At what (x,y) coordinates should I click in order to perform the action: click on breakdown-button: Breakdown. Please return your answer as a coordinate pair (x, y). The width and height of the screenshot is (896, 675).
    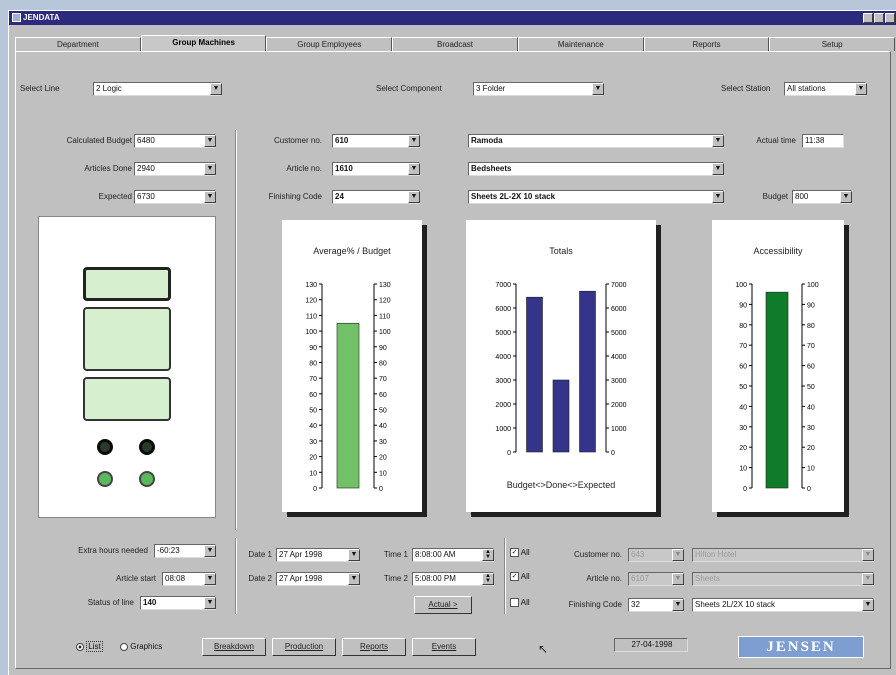
    Looking at the image, I should click on (234, 647).